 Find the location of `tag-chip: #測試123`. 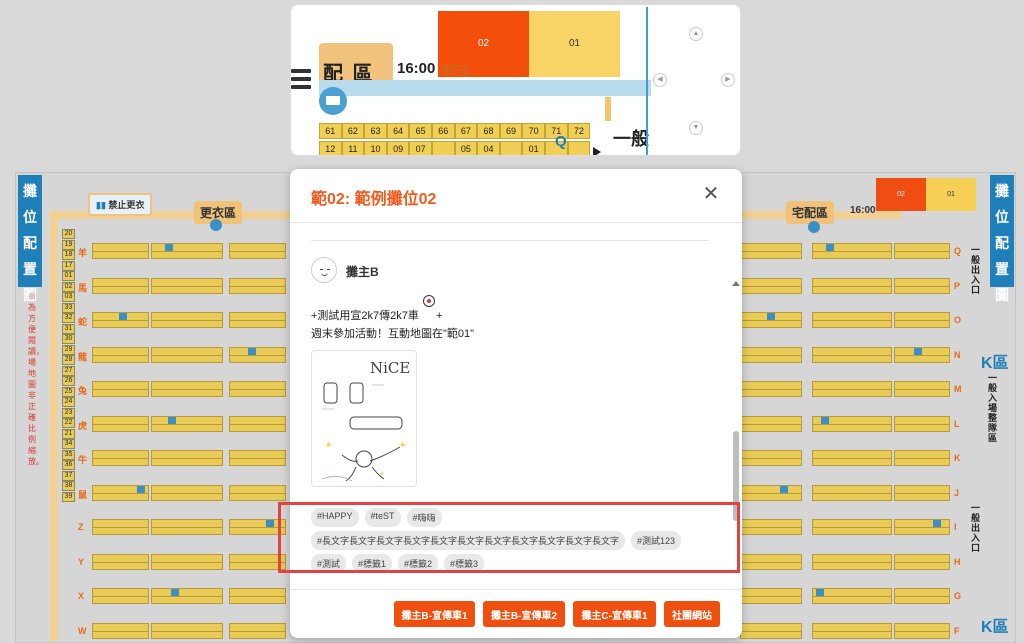

tag-chip: #測試123 is located at coordinates (656, 540).